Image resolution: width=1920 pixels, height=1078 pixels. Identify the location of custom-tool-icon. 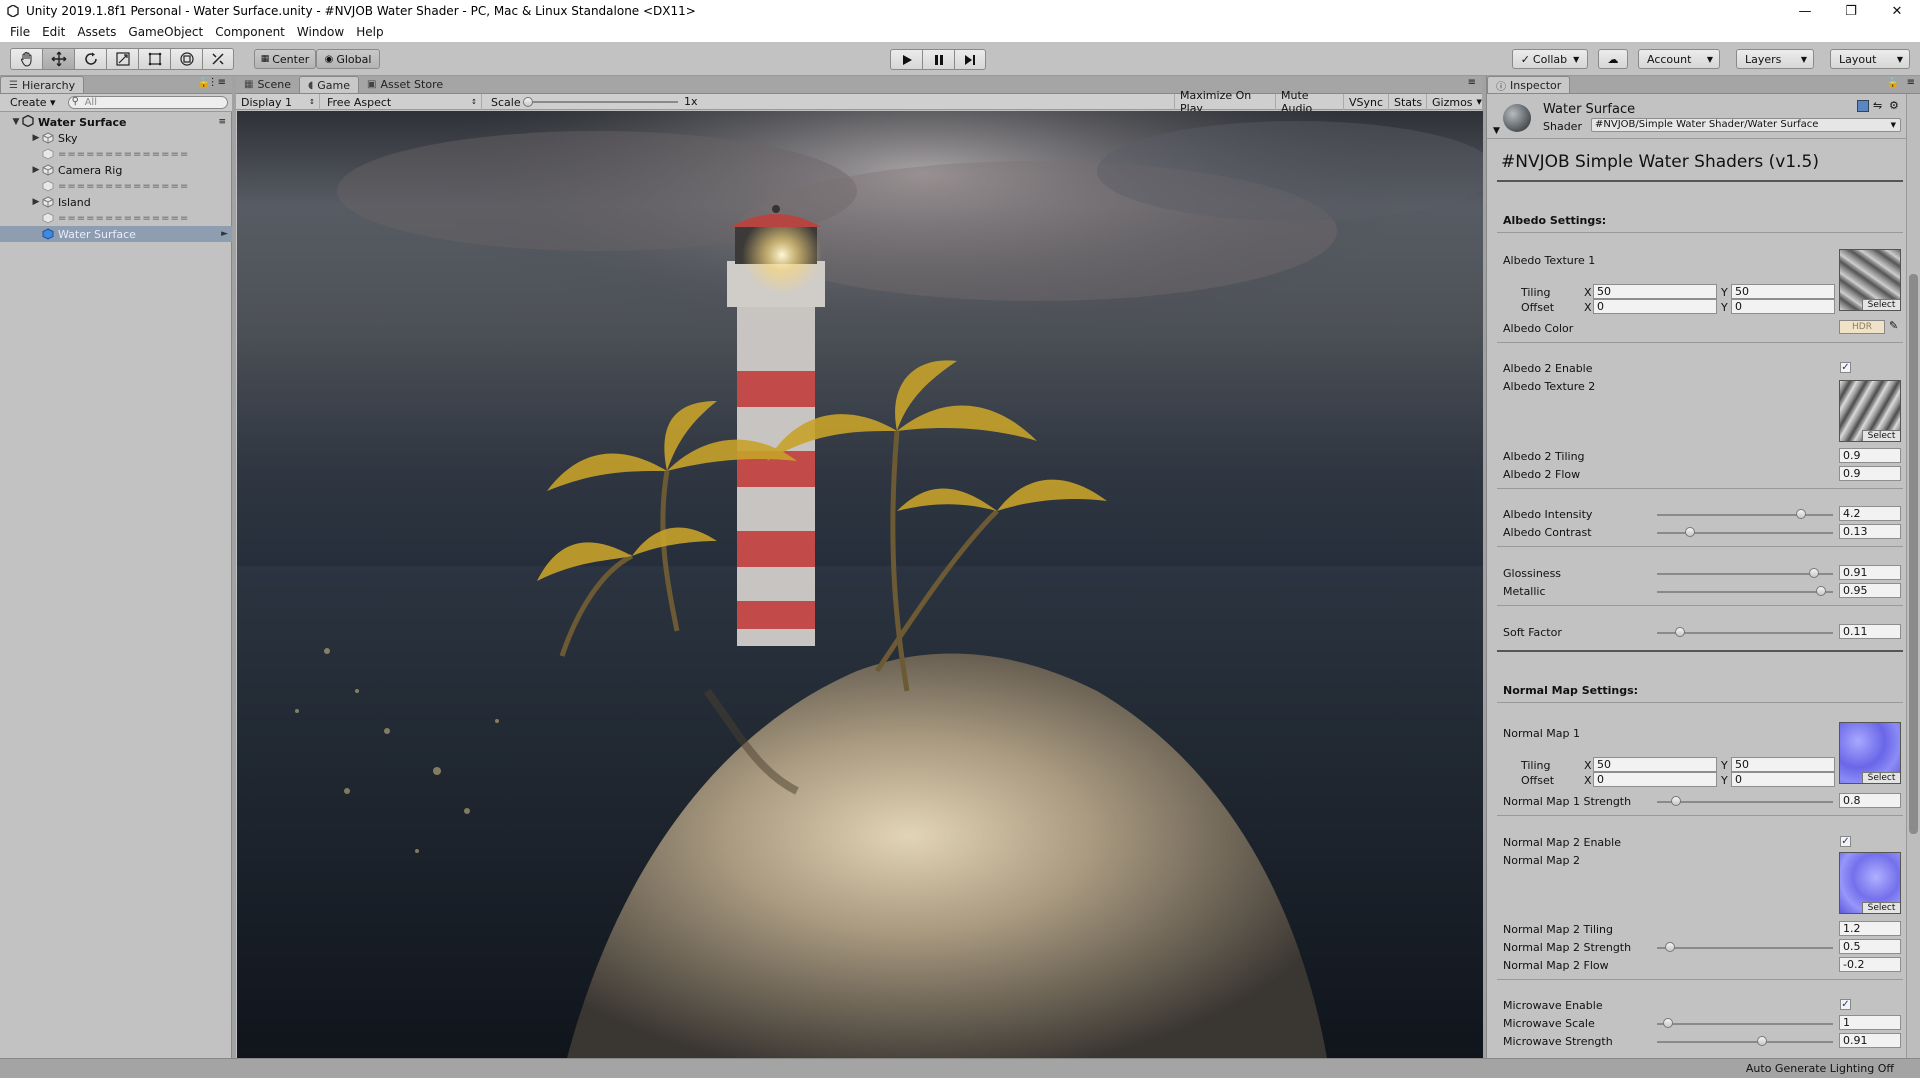
(218, 59).